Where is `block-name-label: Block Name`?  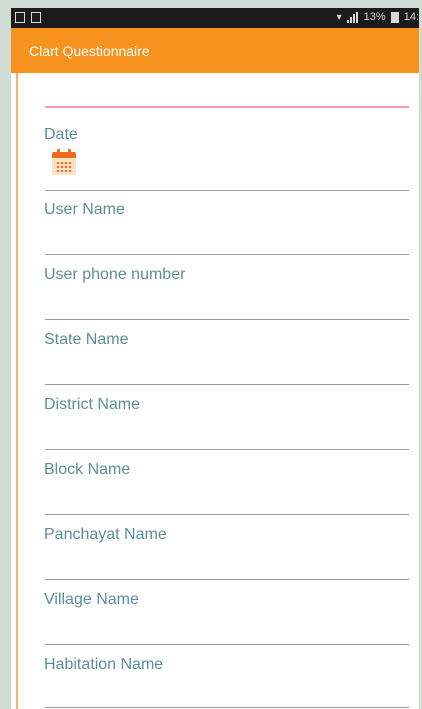 block-name-label: Block Name is located at coordinates (87, 469).